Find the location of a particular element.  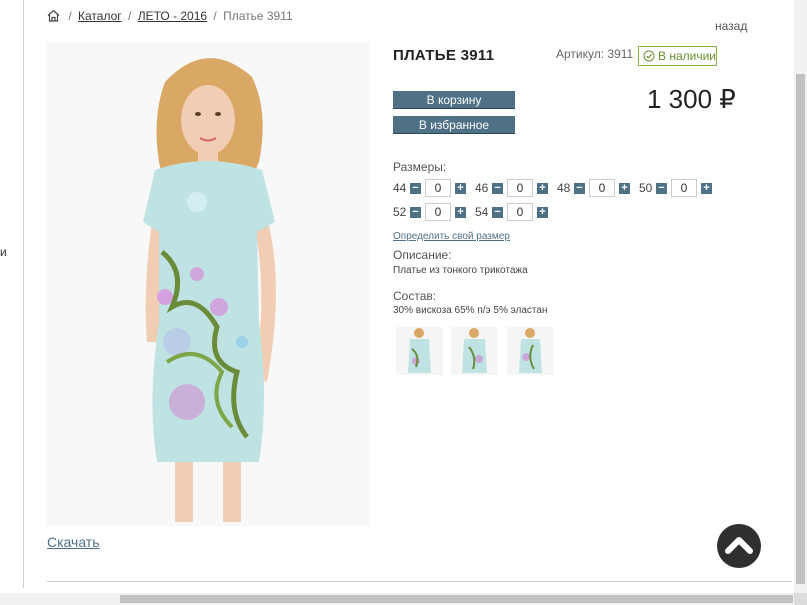

horizontal-scrollbar-thumb is located at coordinates (456, 599).